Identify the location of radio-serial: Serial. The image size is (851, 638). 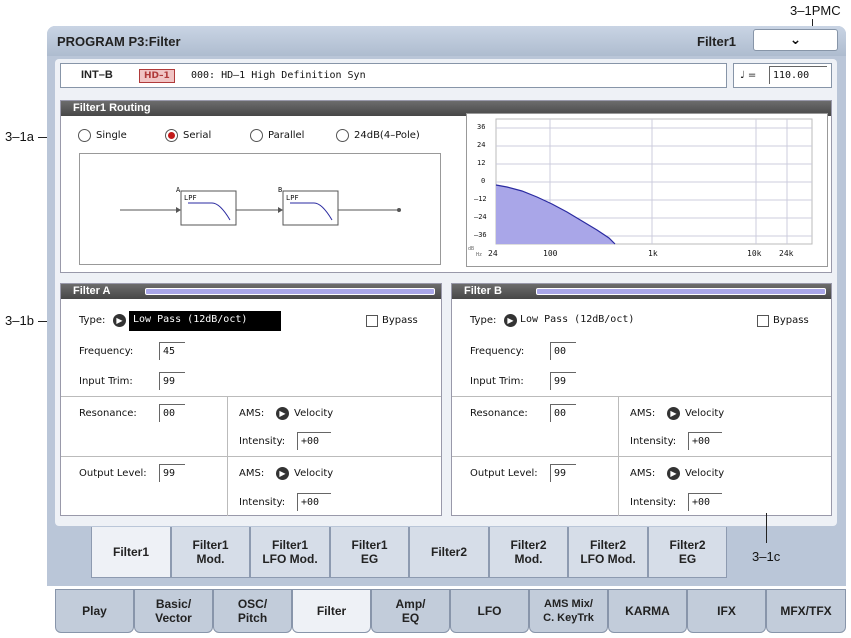
(188, 135).